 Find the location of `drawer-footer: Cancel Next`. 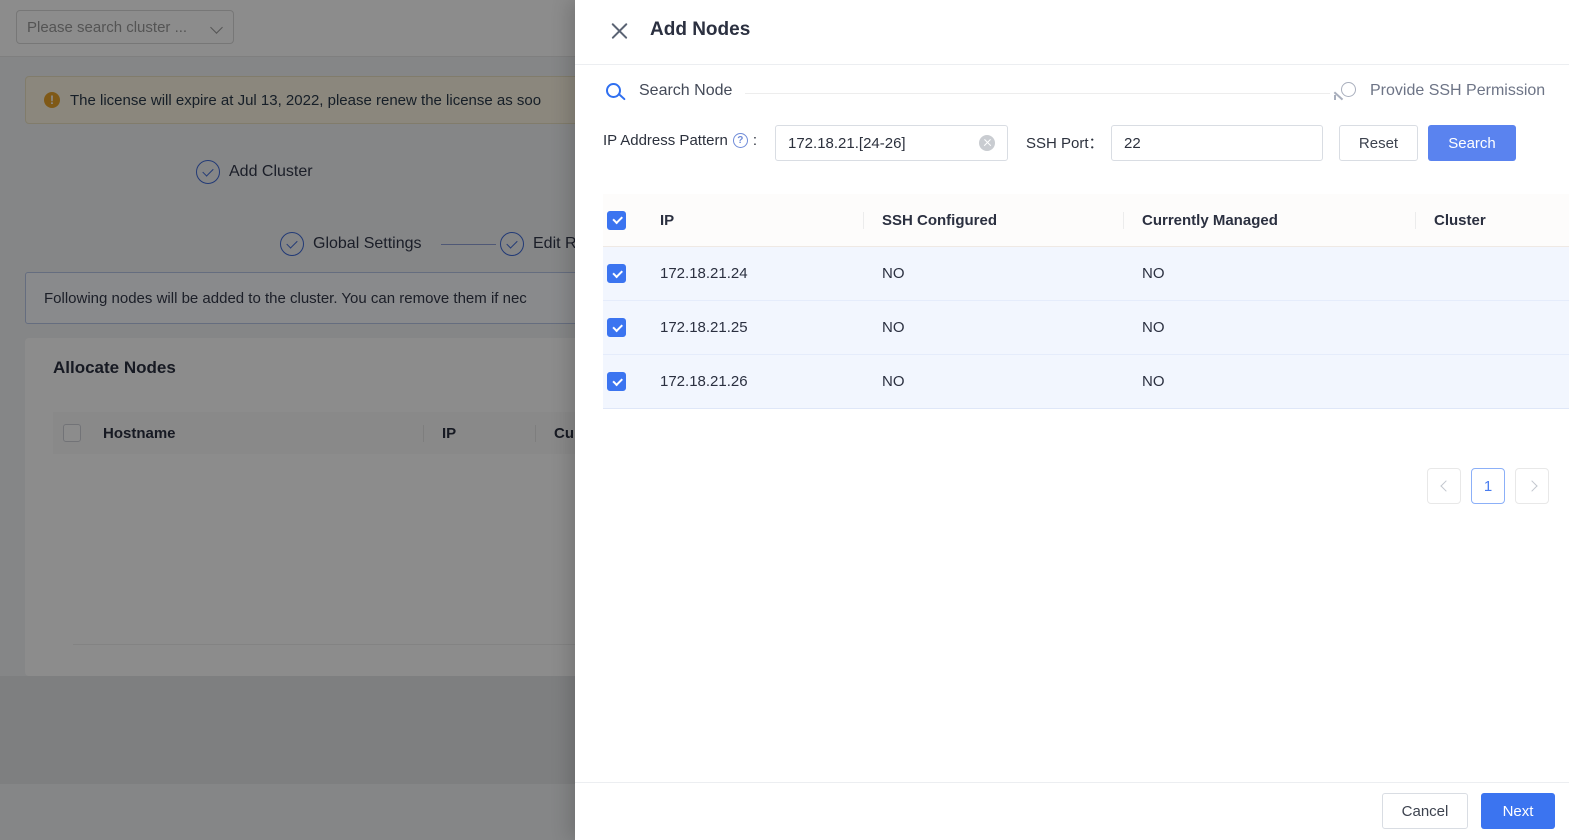

drawer-footer: Cancel Next is located at coordinates (1072, 811).